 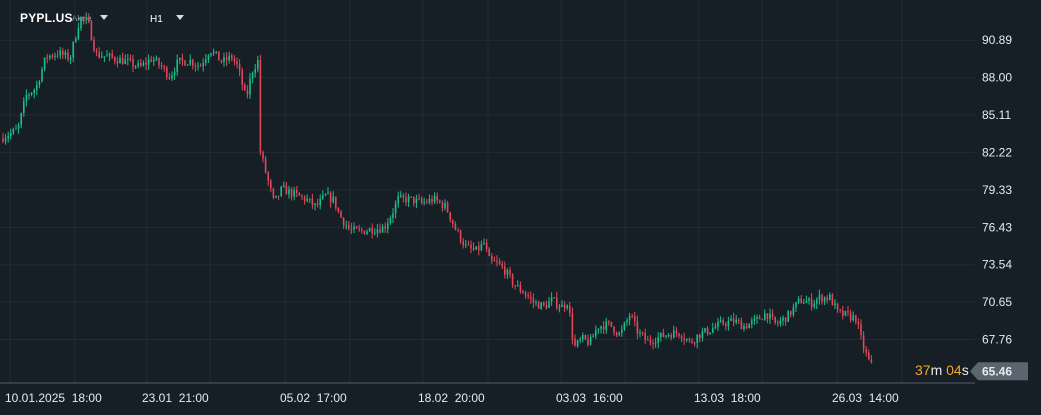 What do you see at coordinates (996, 115) in the screenshot?
I see `price-tick-label: 85.11` at bounding box center [996, 115].